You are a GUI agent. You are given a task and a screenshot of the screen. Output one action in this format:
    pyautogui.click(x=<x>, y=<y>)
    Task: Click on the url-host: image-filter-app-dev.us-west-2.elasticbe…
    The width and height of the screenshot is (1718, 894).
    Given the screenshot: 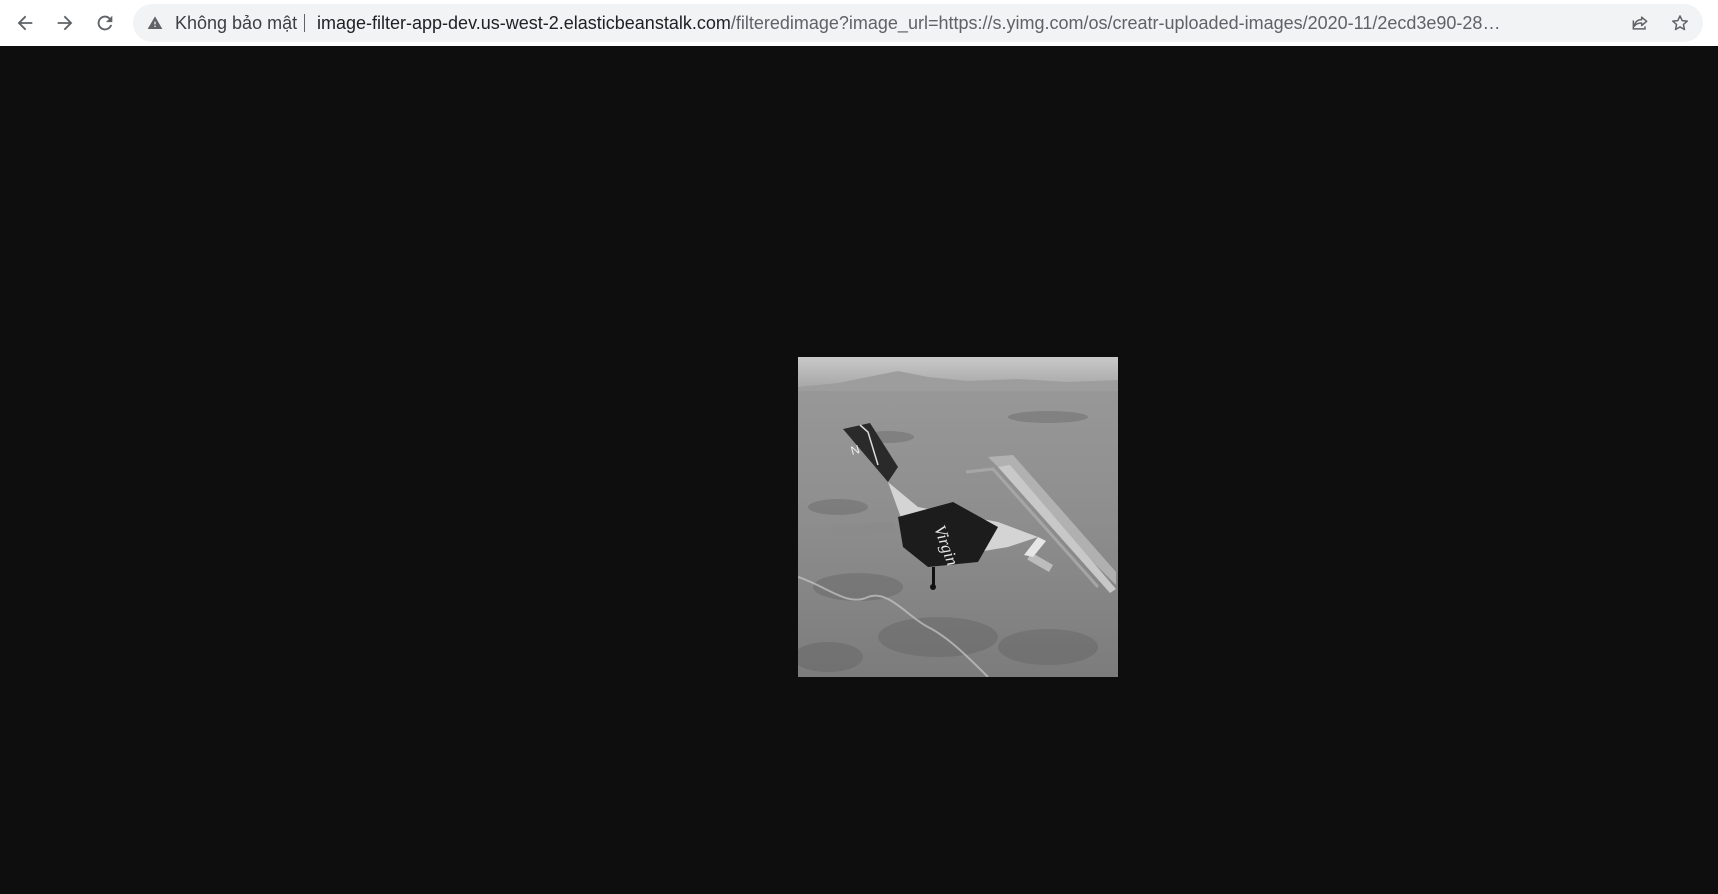 What is the action you would take?
    pyautogui.click(x=524, y=23)
    